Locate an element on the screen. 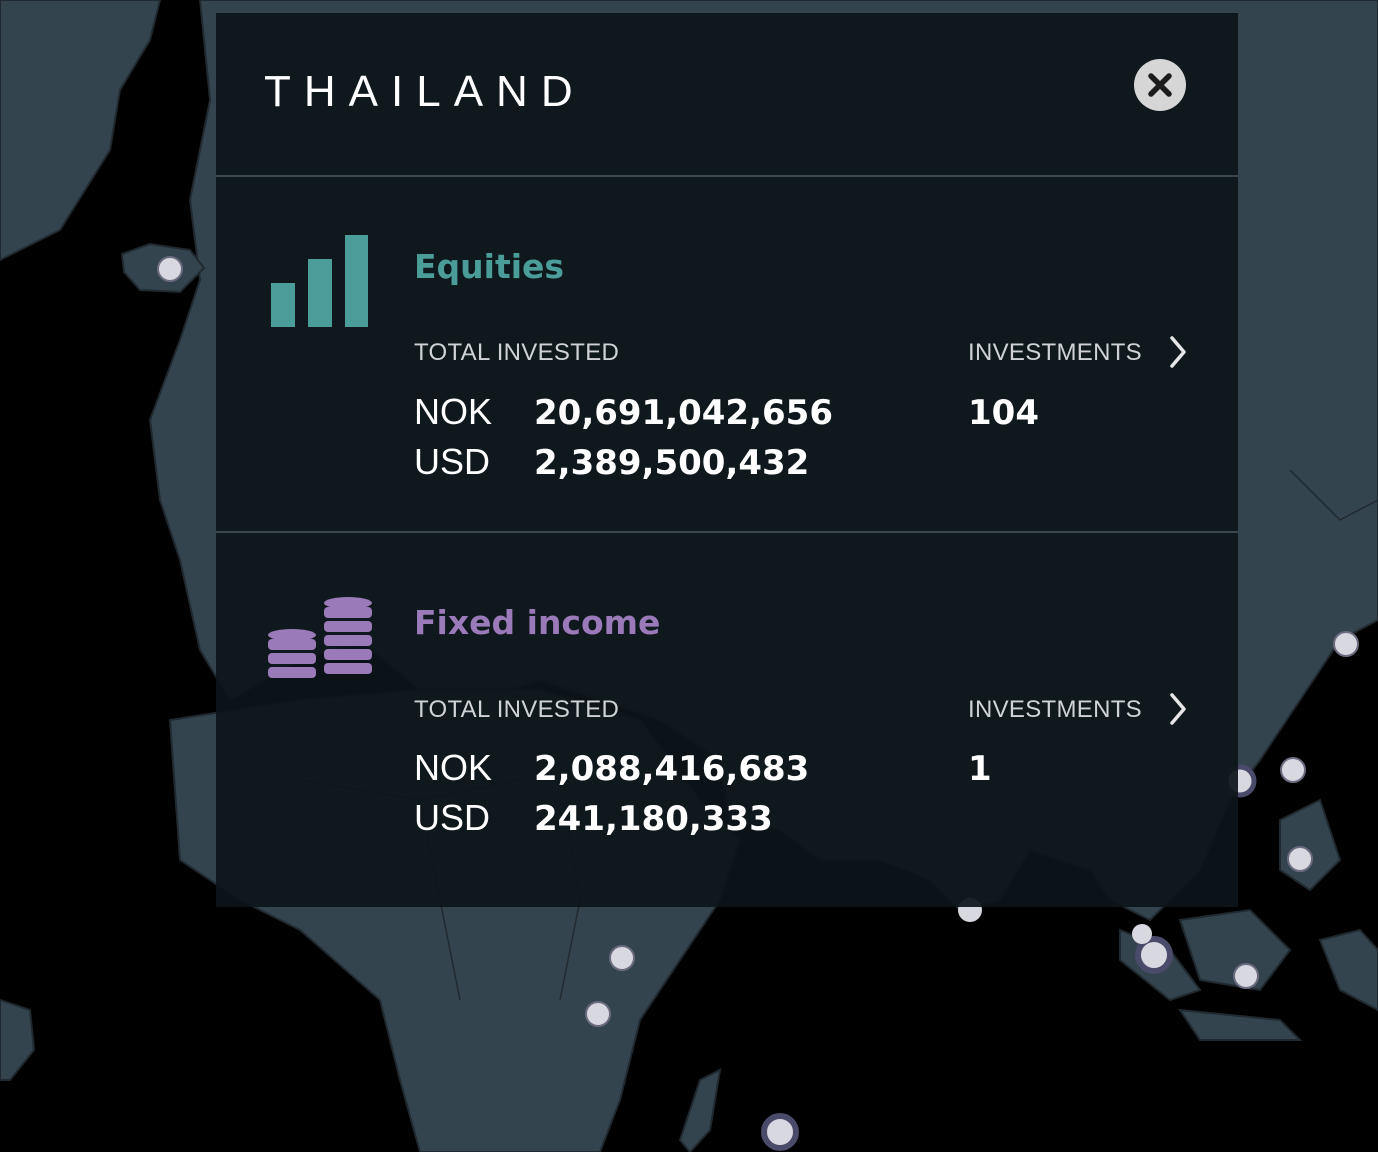  equities-usd-value: 2,389,500,432 is located at coordinates (672, 463).